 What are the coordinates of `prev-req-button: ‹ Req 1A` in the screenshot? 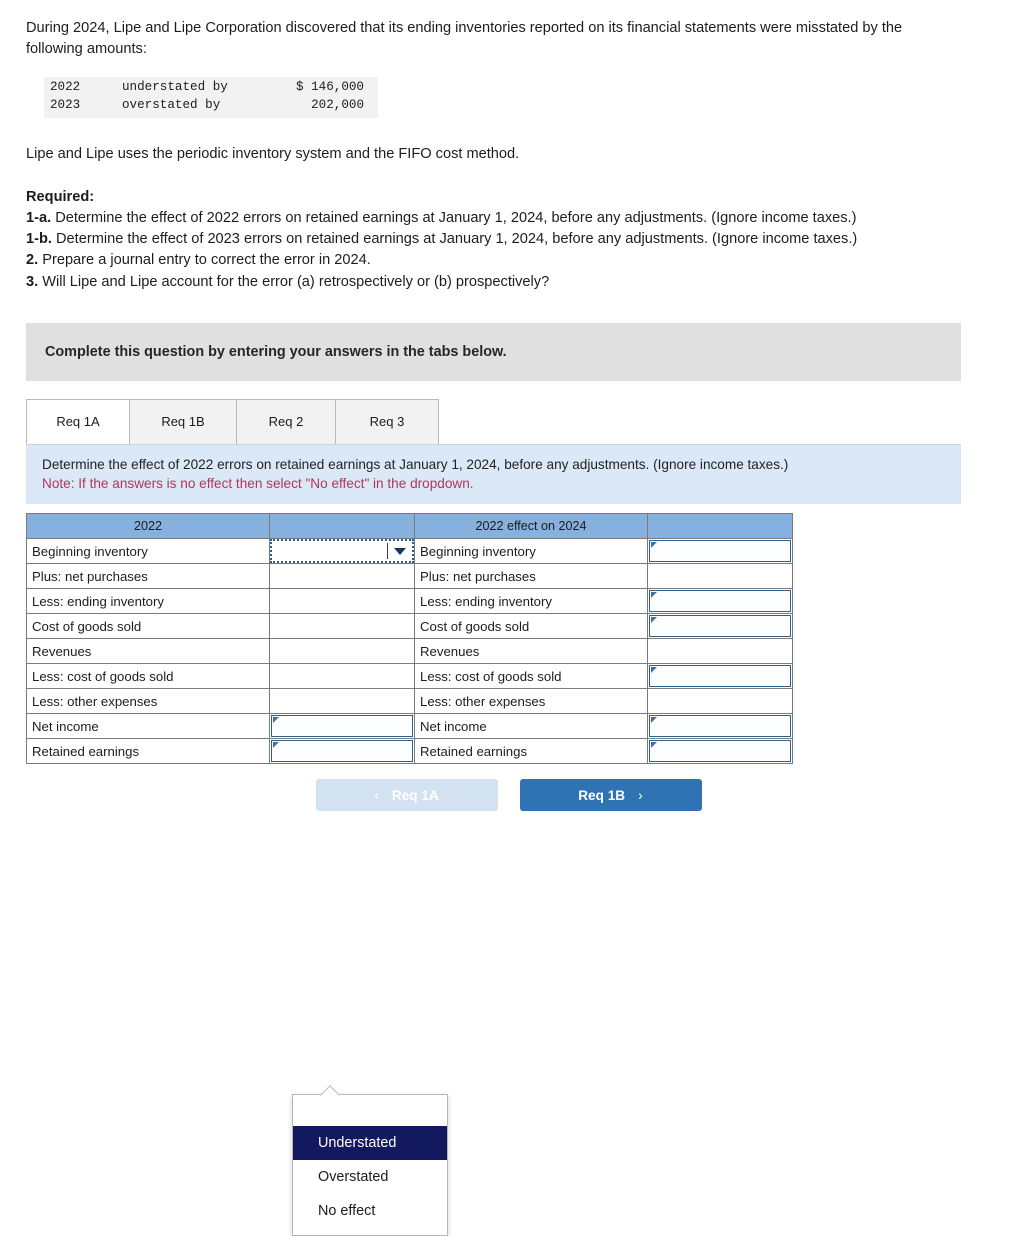 It's located at (406, 795).